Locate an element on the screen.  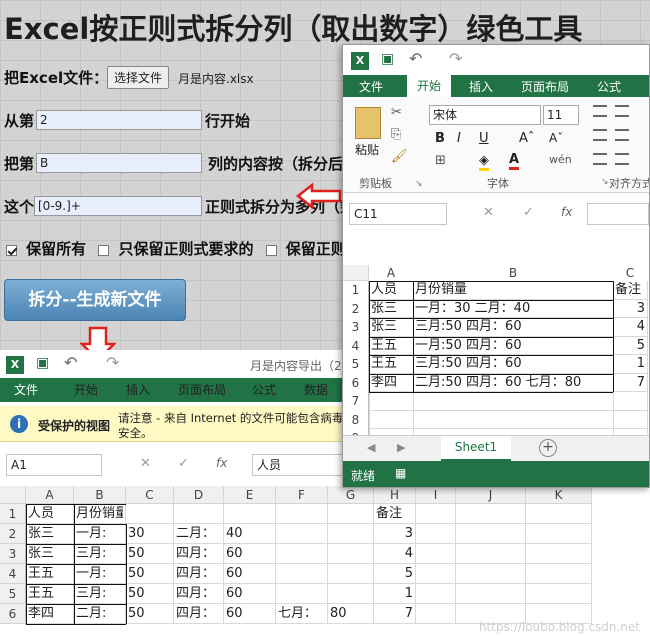
keep-regex-checkbox is located at coordinates (104, 250).